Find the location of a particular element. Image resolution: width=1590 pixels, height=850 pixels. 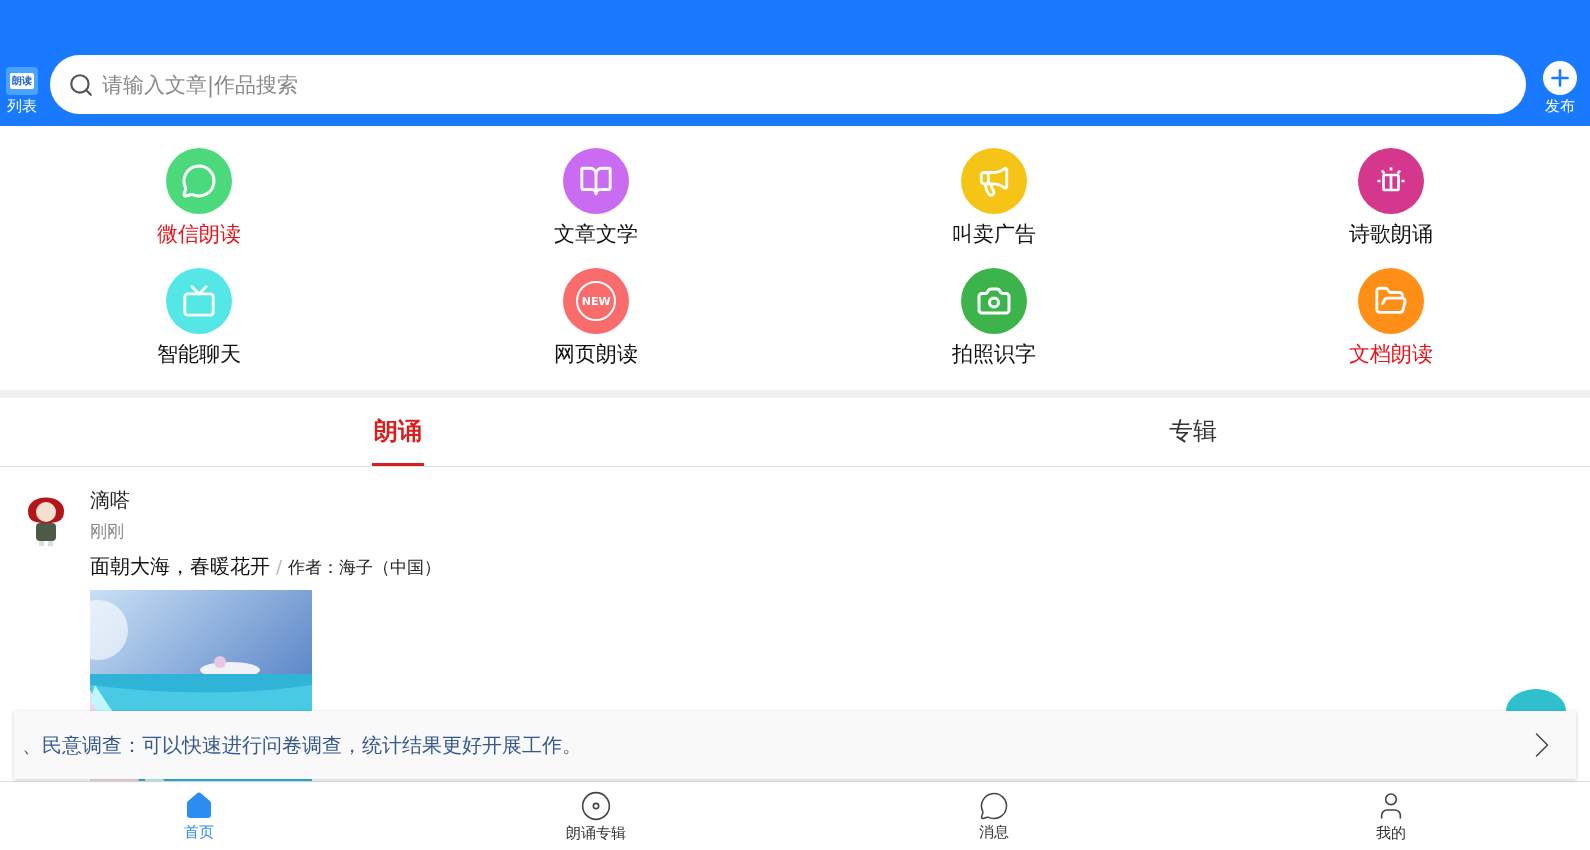

shortcut-item: 智能聊天 is located at coordinates (199, 318).